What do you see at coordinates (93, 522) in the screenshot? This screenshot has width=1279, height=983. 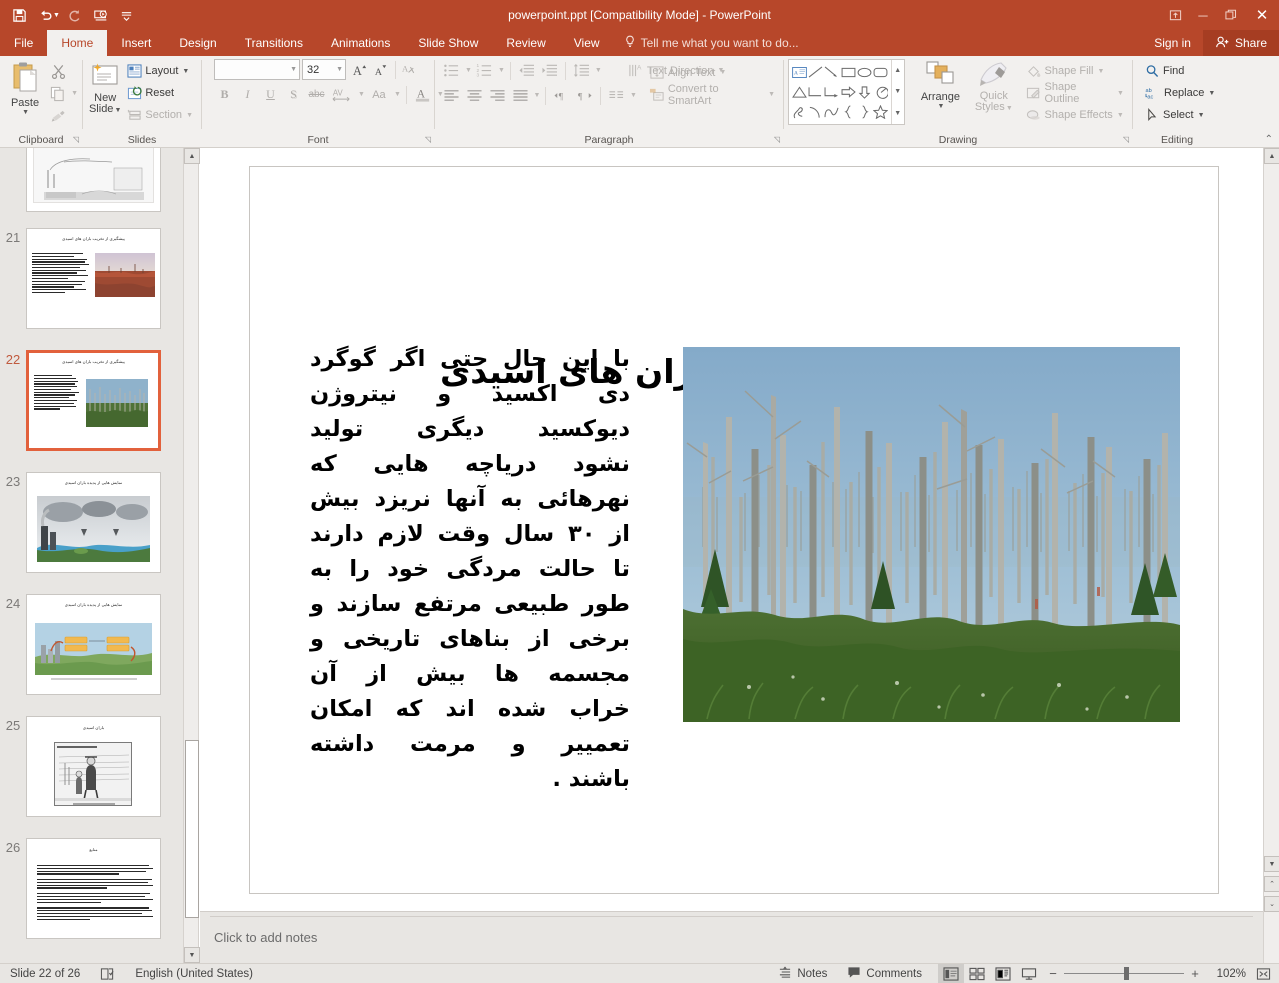 I see `thumbnail-slide-23: نمایش هایی از پدیده باران اسیدی` at bounding box center [93, 522].